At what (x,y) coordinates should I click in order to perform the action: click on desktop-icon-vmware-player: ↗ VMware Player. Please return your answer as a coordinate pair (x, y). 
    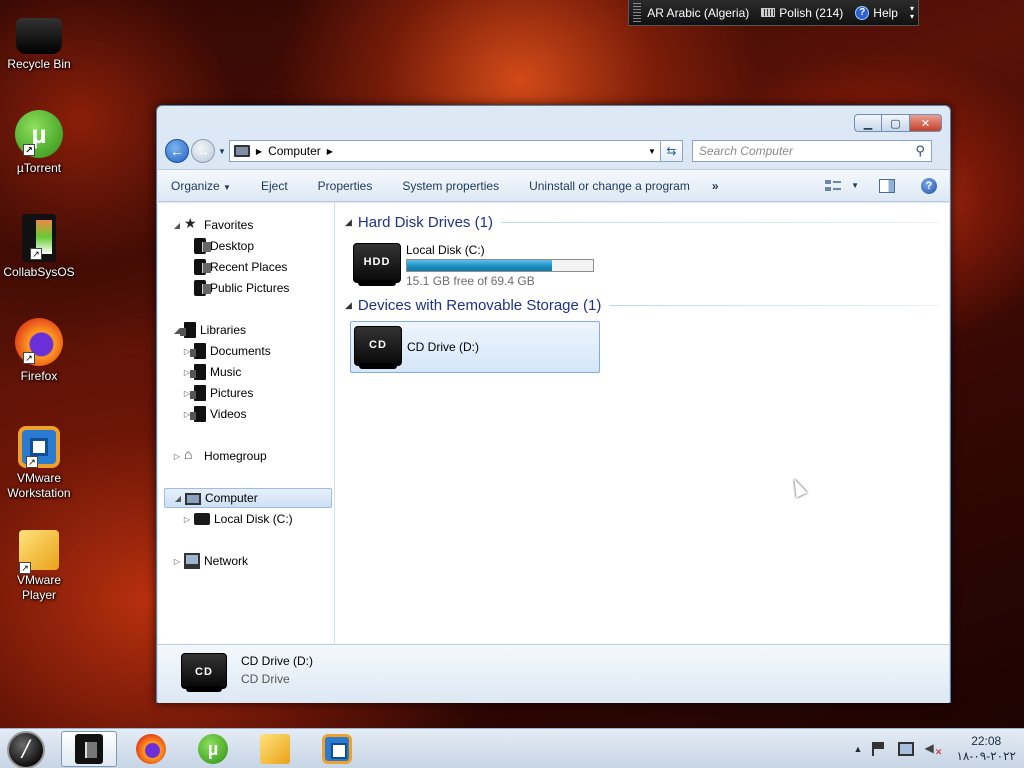
    Looking at the image, I should click on (39, 564).